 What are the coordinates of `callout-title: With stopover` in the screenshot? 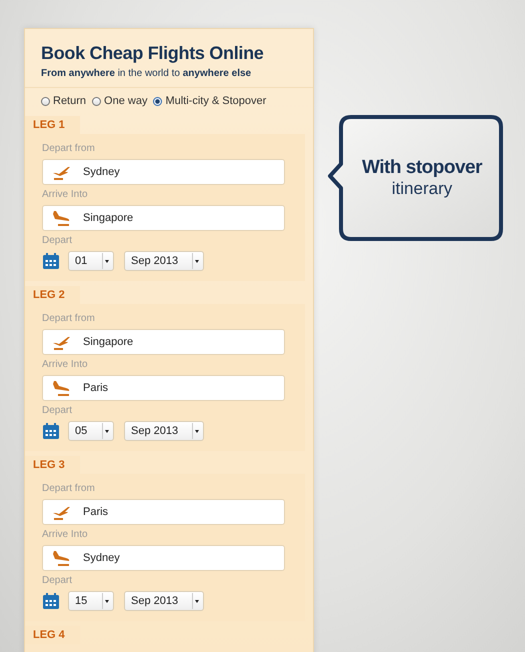 It's located at (422, 168).